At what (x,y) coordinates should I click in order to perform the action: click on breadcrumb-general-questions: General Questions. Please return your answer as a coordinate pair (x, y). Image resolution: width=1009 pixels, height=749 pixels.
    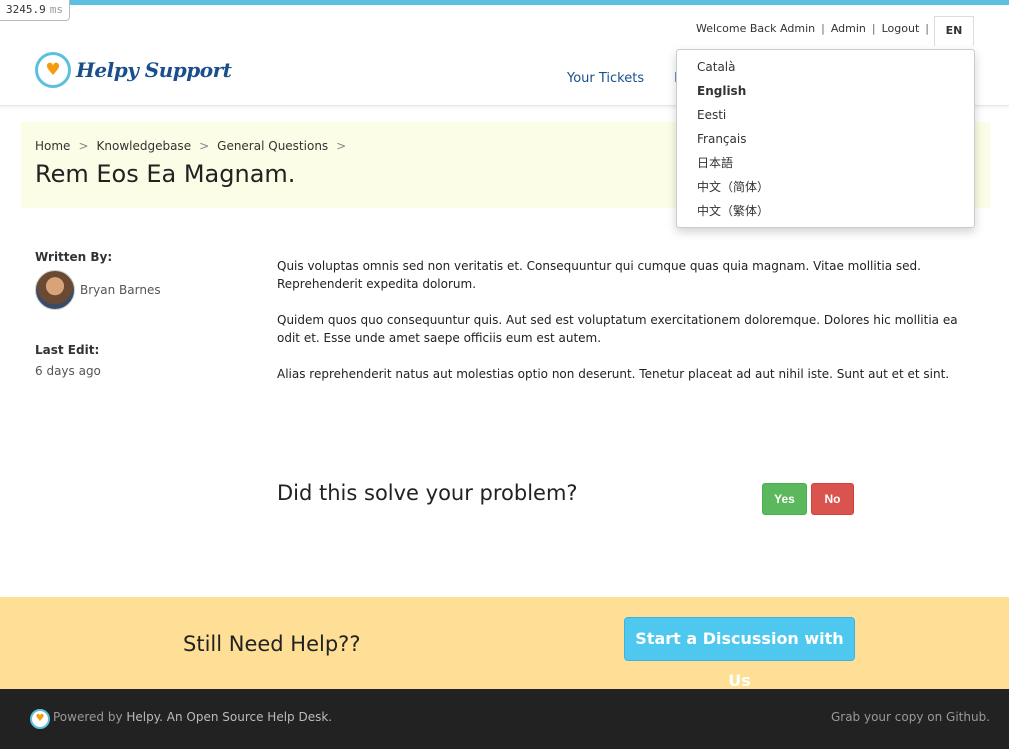
    Looking at the image, I should click on (272, 146).